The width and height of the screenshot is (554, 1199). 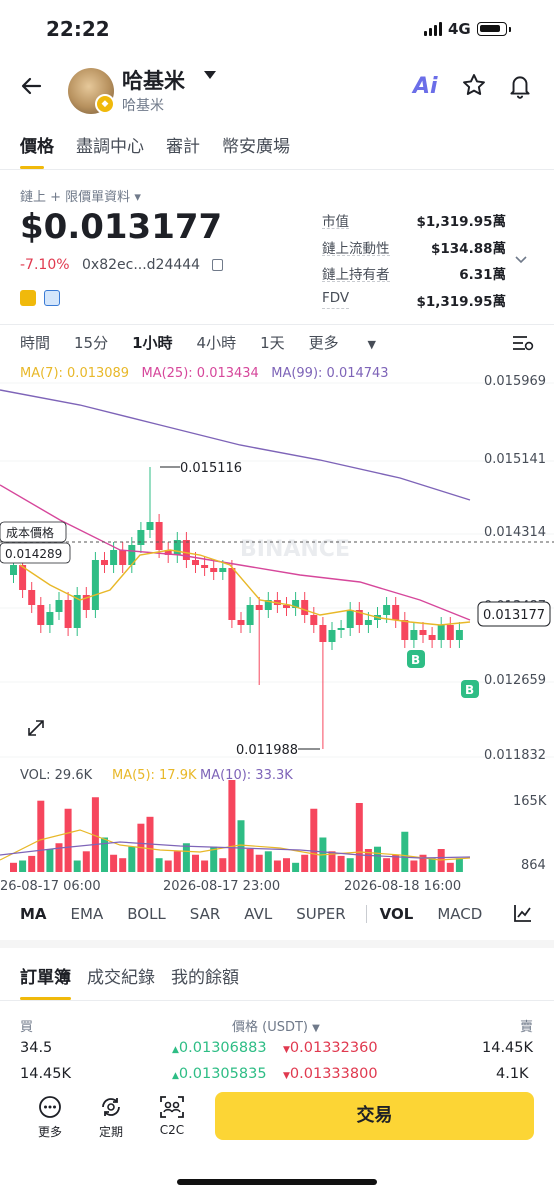 What do you see at coordinates (425, 86) in the screenshot?
I see `ai-icon: Ai` at bounding box center [425, 86].